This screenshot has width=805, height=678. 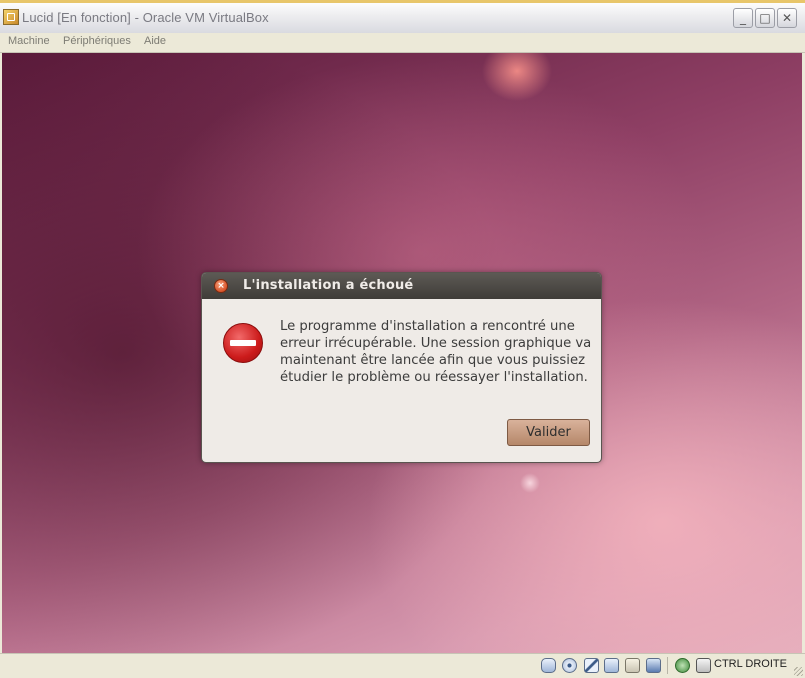 I want to click on dialog-titlebar: × L'installation a échoué, so click(x=401, y=286).